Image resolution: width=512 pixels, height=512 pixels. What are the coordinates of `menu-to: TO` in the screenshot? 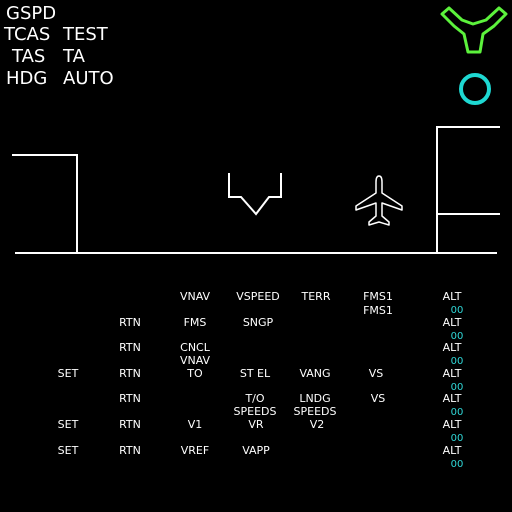 It's located at (195, 374).